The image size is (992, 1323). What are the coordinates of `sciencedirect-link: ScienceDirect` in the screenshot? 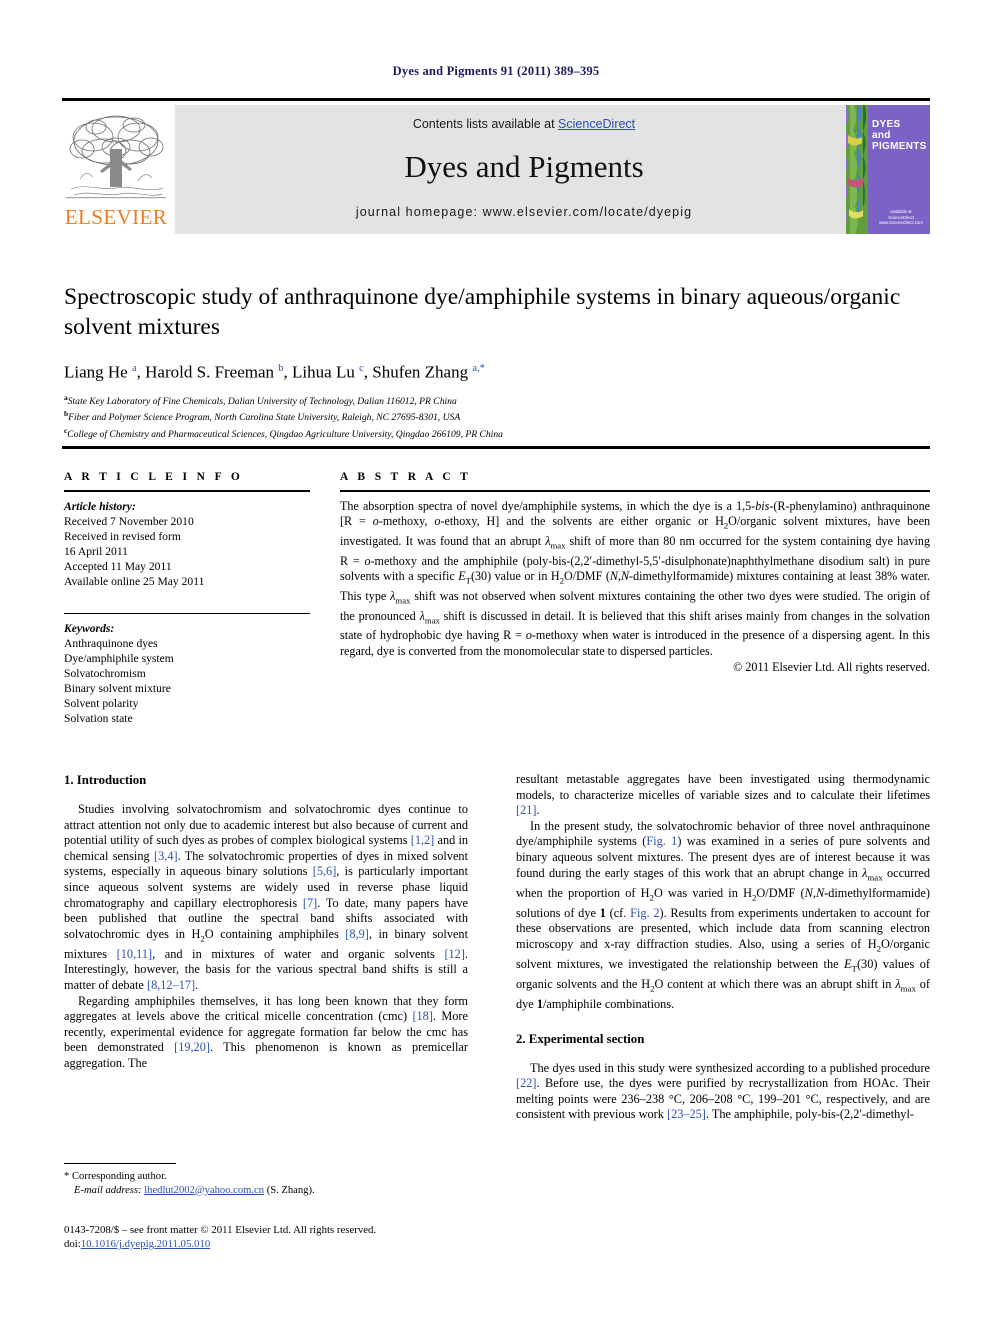 It's located at (596, 124).